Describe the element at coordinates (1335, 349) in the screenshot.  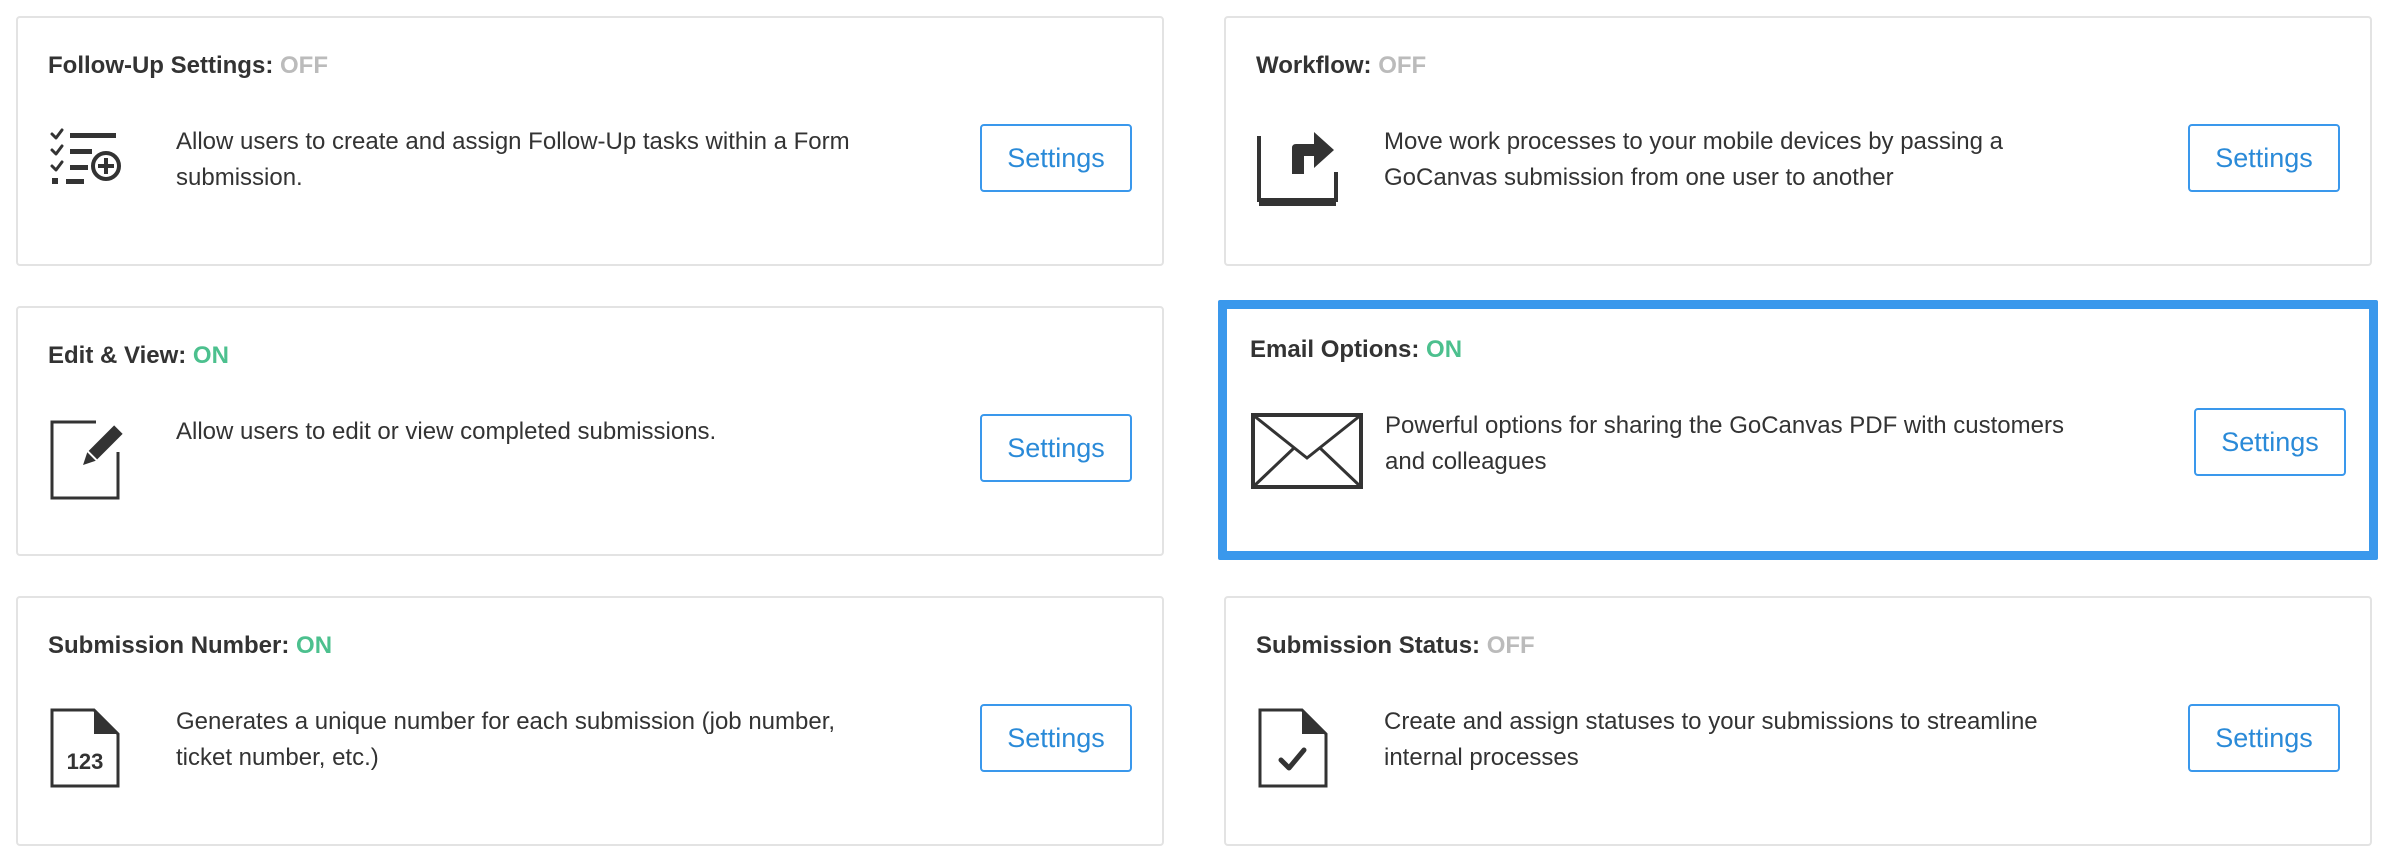
I see `card-title-label: Email Options:` at that location.